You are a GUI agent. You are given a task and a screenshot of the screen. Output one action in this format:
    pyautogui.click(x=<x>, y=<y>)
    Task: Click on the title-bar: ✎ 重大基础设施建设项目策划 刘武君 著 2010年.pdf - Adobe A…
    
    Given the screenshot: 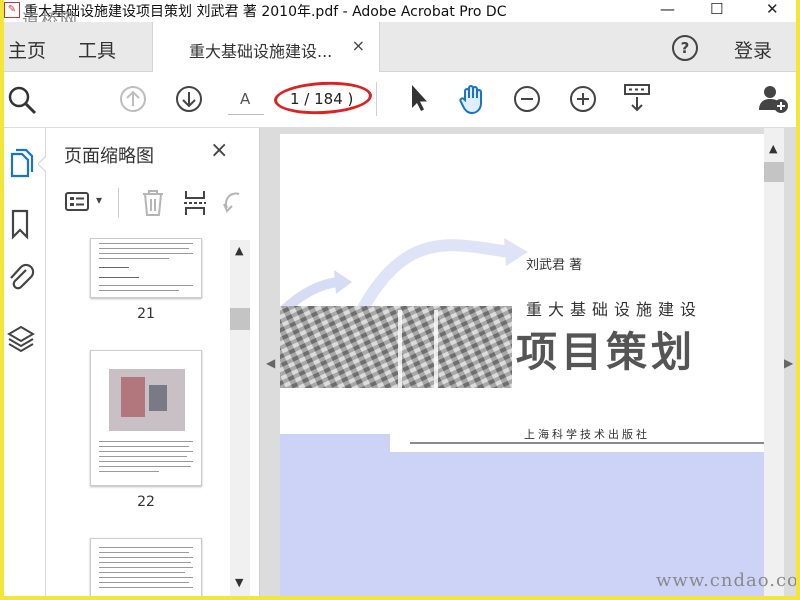 What is the action you would take?
    pyautogui.click(x=400, y=11)
    